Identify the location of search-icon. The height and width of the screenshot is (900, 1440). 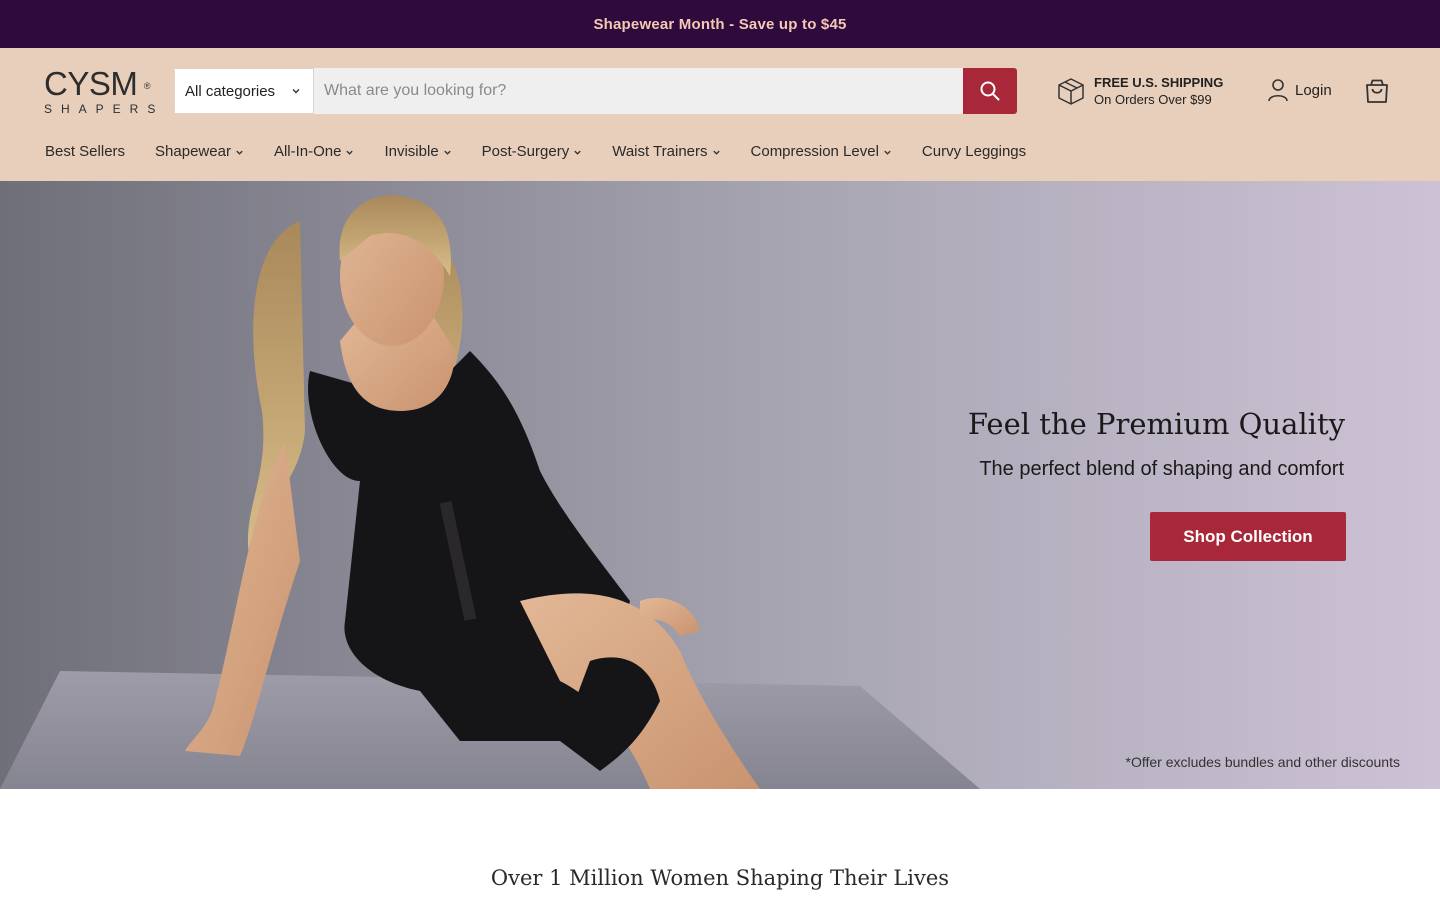
(990, 91).